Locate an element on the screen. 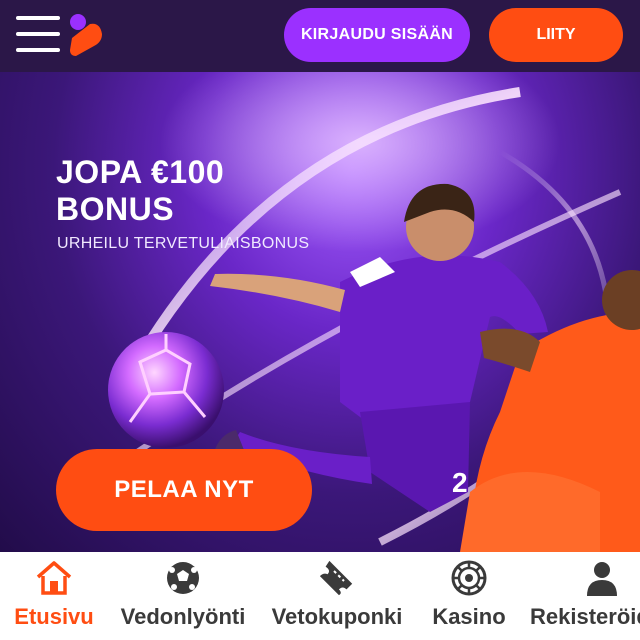  nav-item-betting: Vedonlyönti is located at coordinates (183, 596).